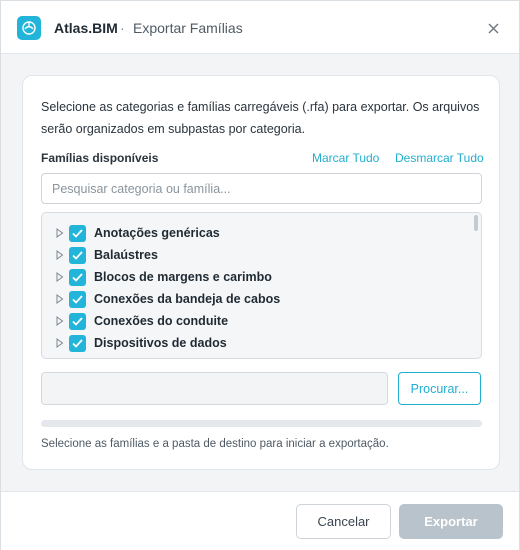 The width and height of the screenshot is (520, 550). What do you see at coordinates (261, 423) in the screenshot?
I see `export-progress-bar` at bounding box center [261, 423].